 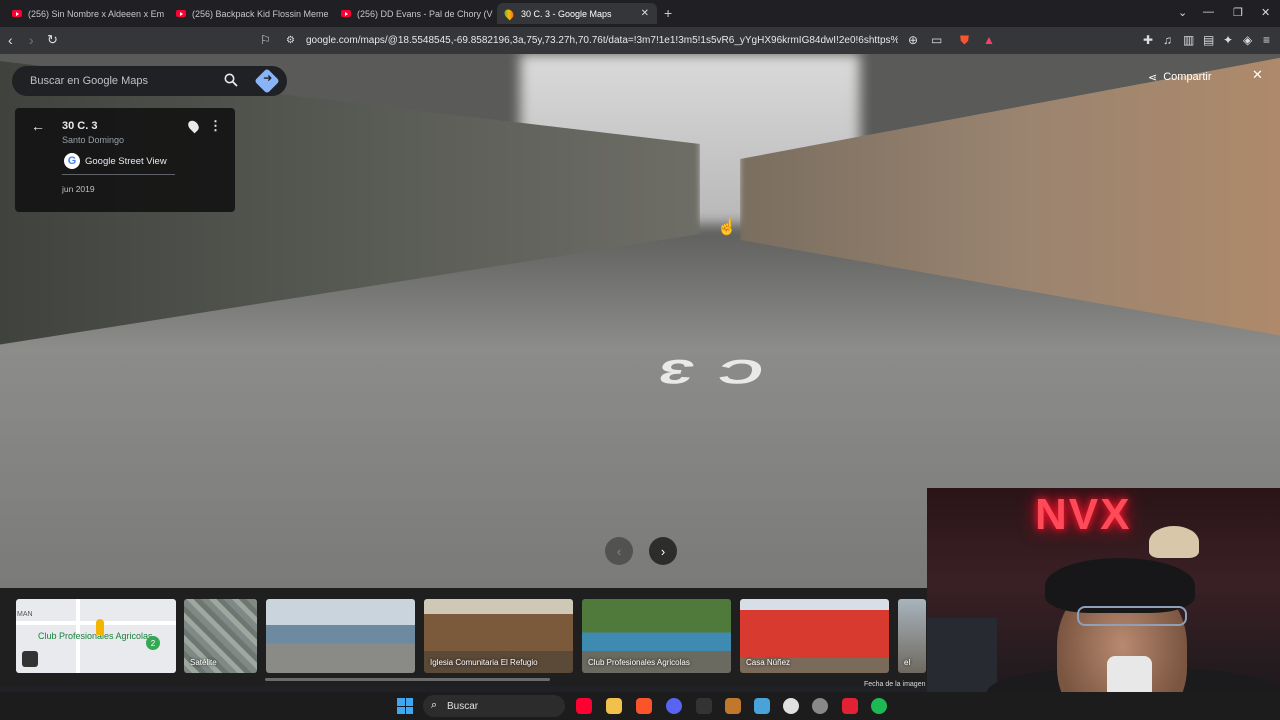 What do you see at coordinates (407, 679) in the screenshot?
I see `strip-scrollbar` at bounding box center [407, 679].